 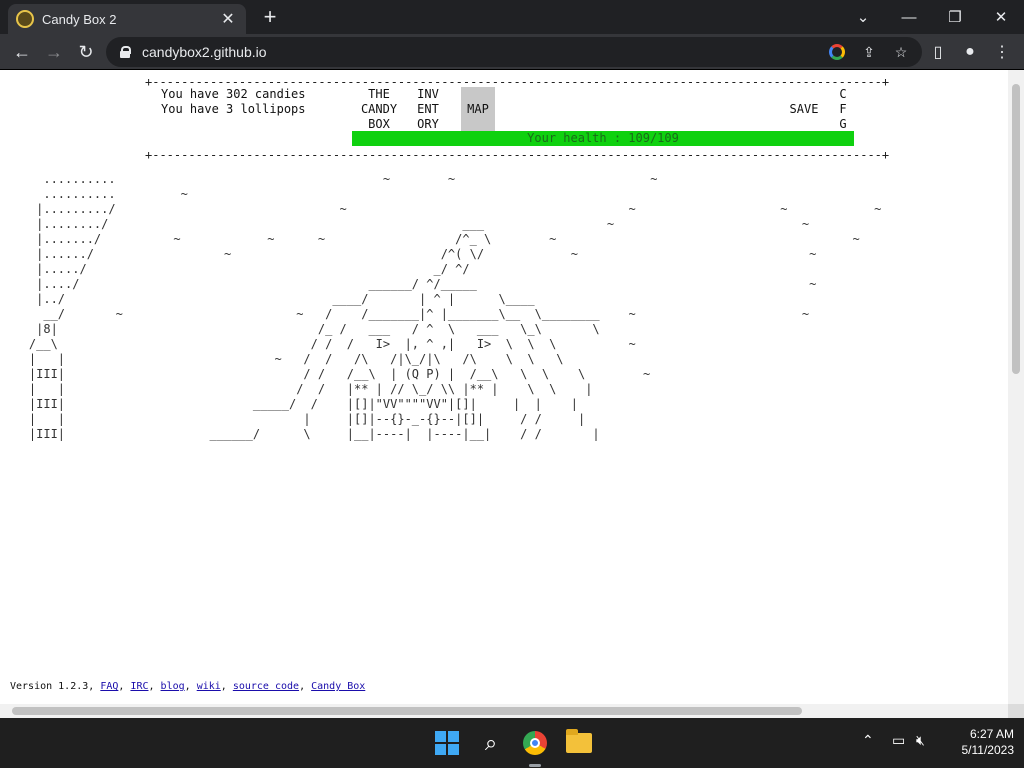 What do you see at coordinates (204, 52) in the screenshot?
I see `url-text: candybox2.github.io` at bounding box center [204, 52].